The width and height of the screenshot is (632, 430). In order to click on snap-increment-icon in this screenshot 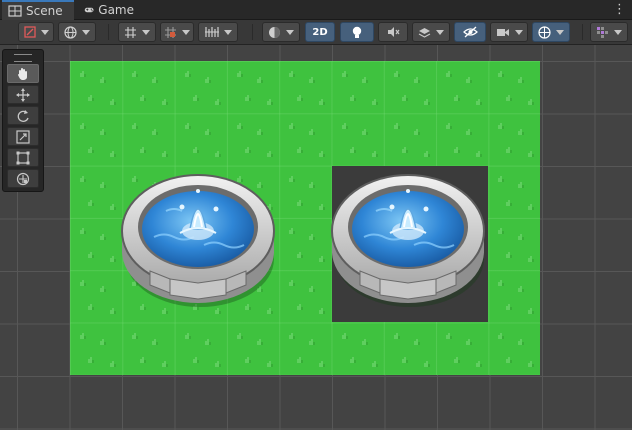, I will do `click(170, 32)`.